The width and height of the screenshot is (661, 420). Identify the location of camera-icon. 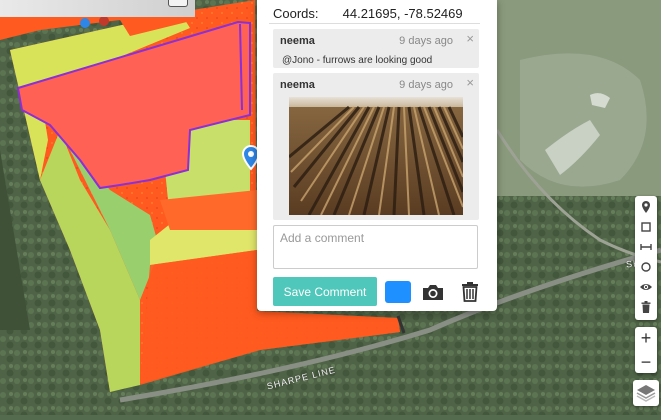
(433, 292).